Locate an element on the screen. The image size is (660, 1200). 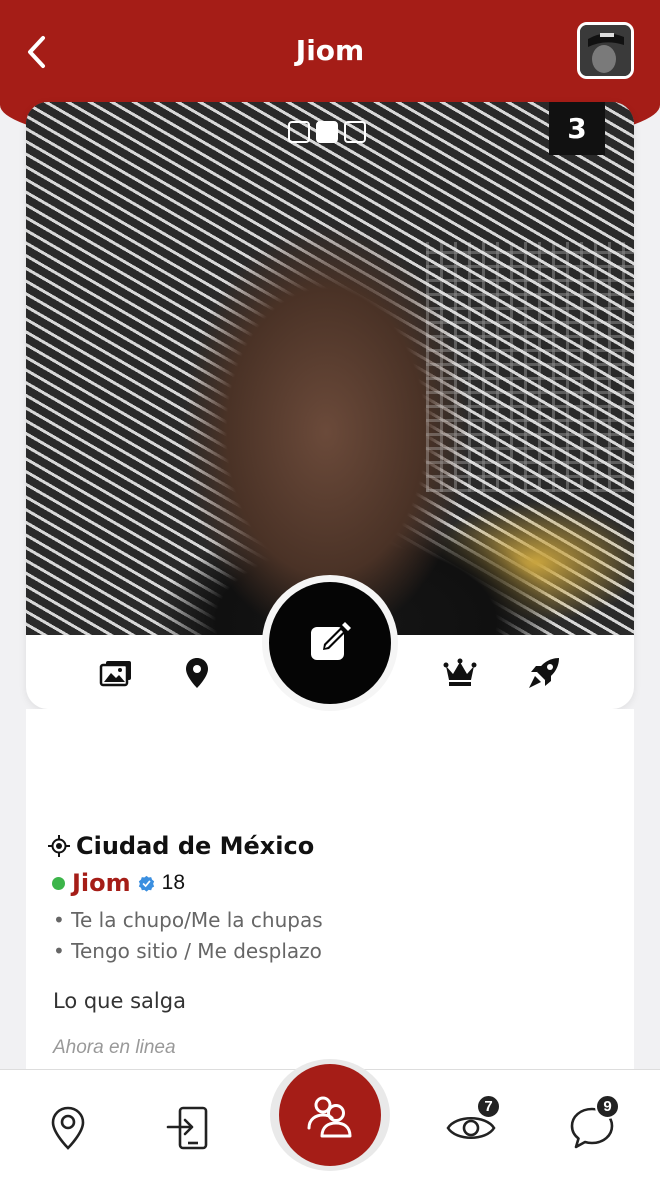
city-label: Ciudad de México is located at coordinates (195, 846).